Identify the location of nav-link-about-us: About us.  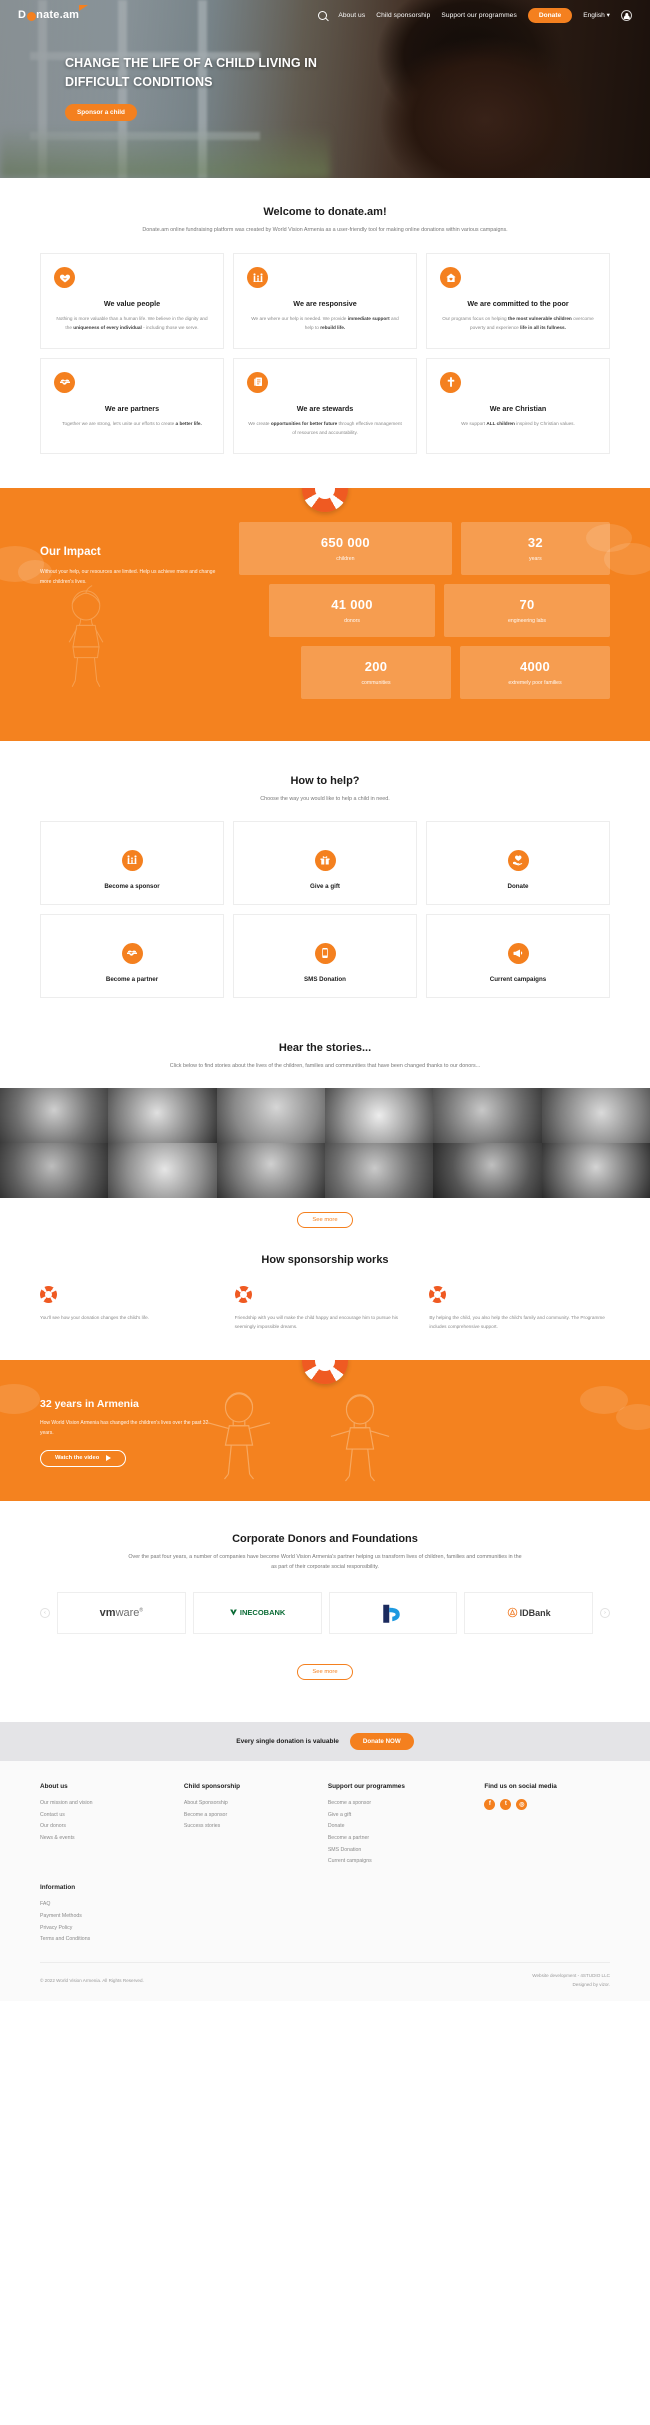
(351, 15).